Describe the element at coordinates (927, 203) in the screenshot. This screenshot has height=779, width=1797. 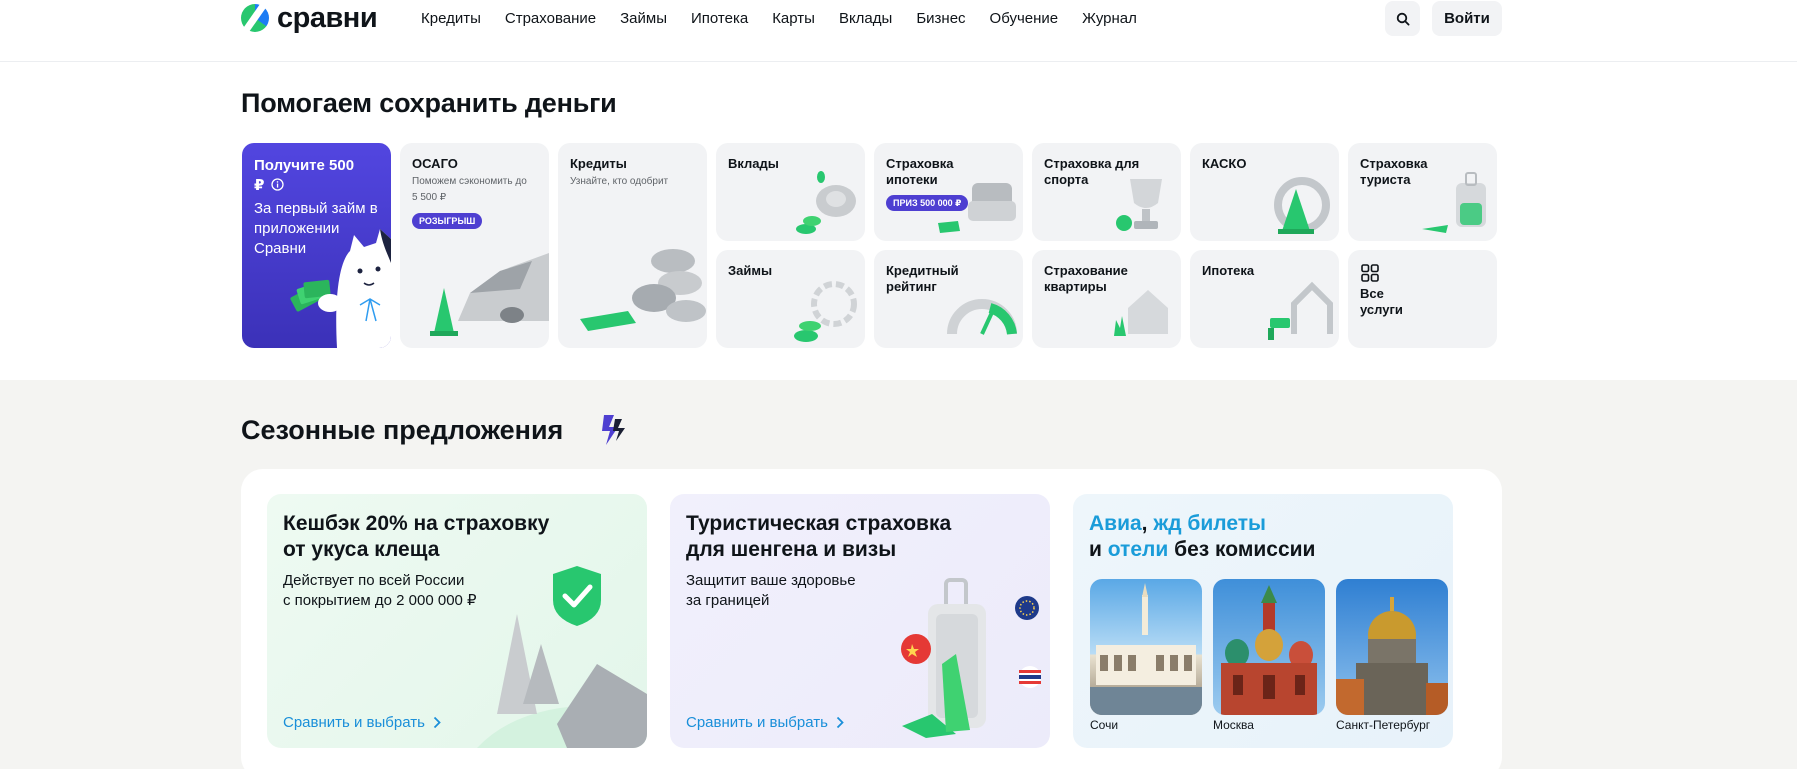
I see `prize-badge: ПРИЗ 500 000 ₽` at that location.